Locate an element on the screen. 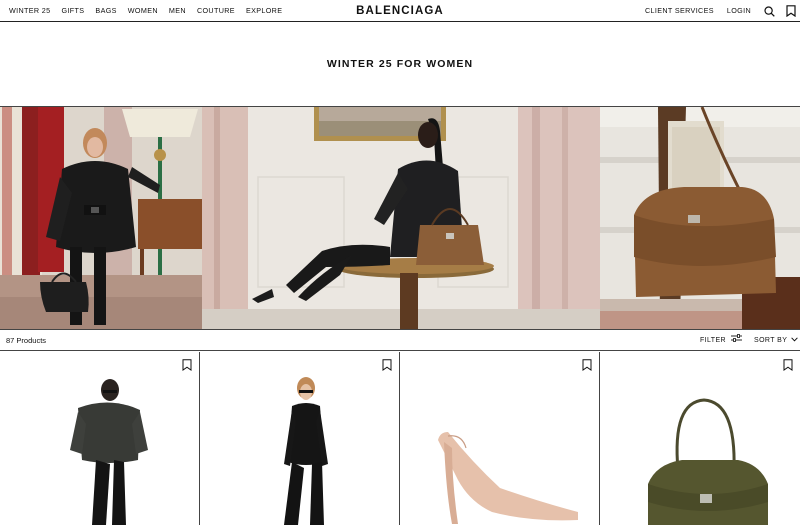  nav-link-men: MEN is located at coordinates (177, 11).